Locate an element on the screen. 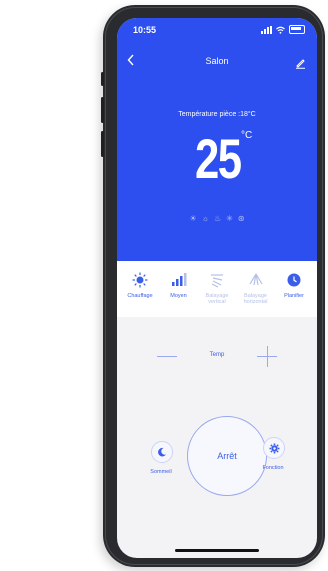 This screenshot has height=571, width=328. vertical-swing-icon is located at coordinates (217, 281).